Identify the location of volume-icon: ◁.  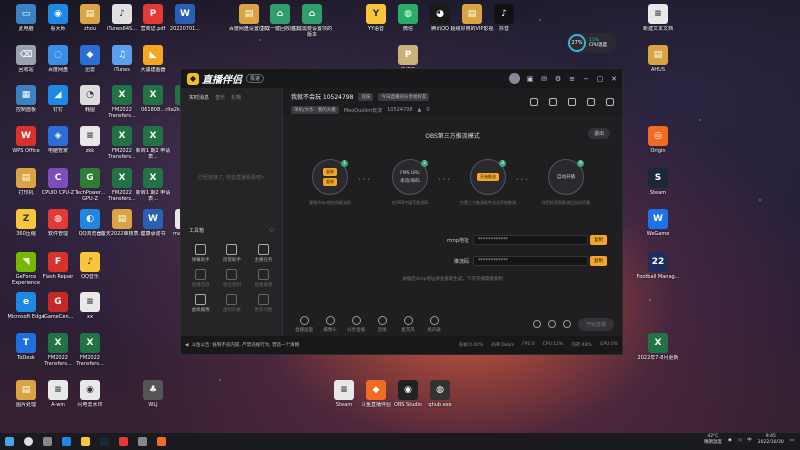
(739, 440).